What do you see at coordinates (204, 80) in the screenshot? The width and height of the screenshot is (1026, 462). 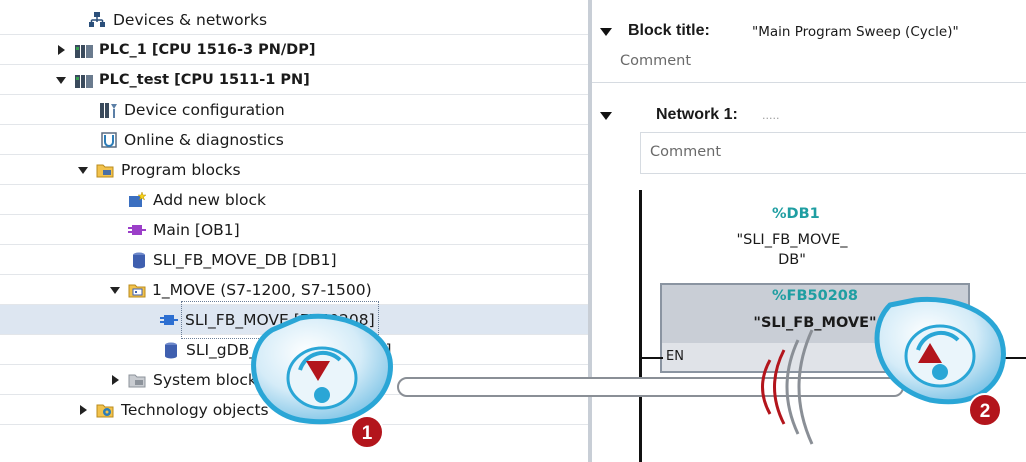 I see `tree-item-label: PLC_test [CPU 1511-1 PN]` at bounding box center [204, 80].